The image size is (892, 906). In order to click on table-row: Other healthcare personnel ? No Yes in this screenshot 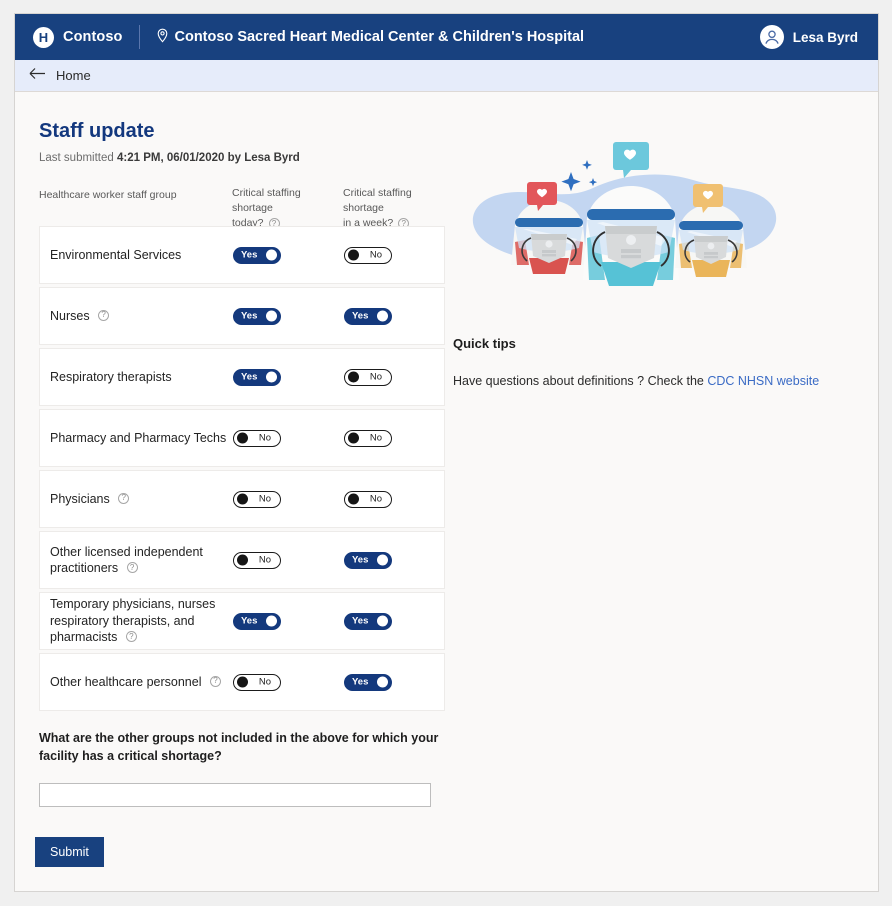, I will do `click(242, 682)`.